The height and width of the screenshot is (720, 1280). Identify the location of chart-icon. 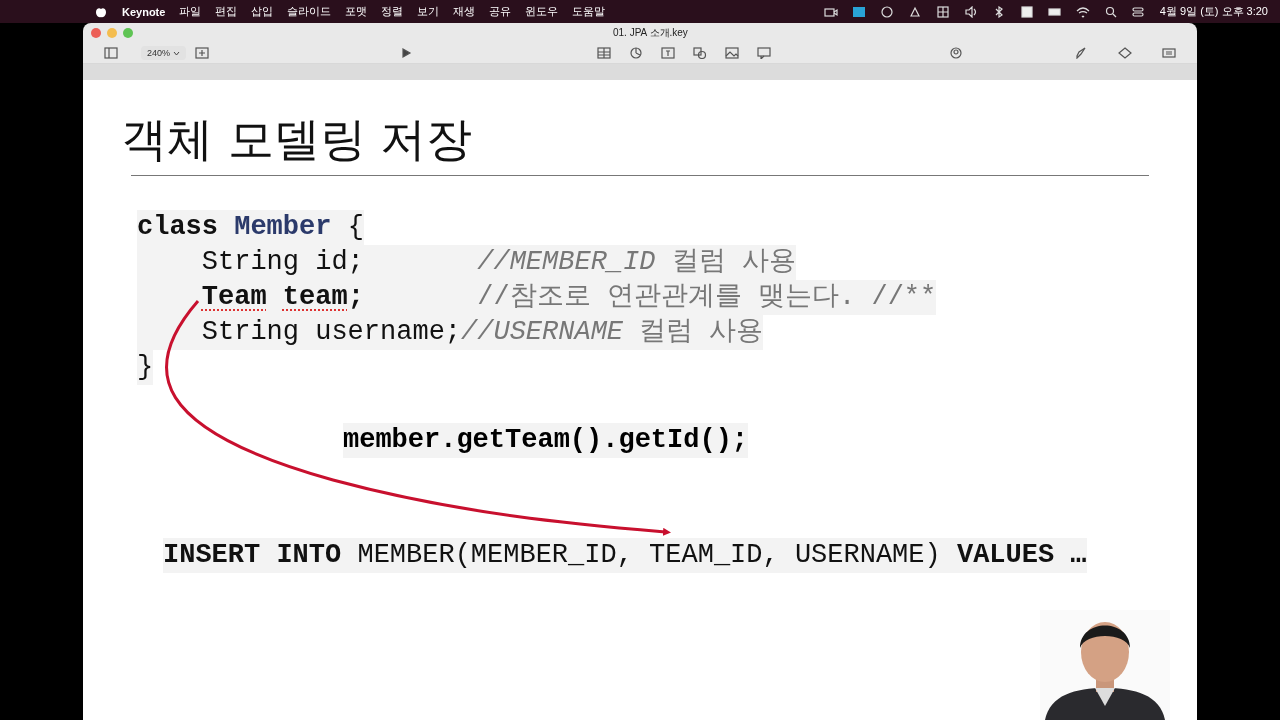
(636, 53).